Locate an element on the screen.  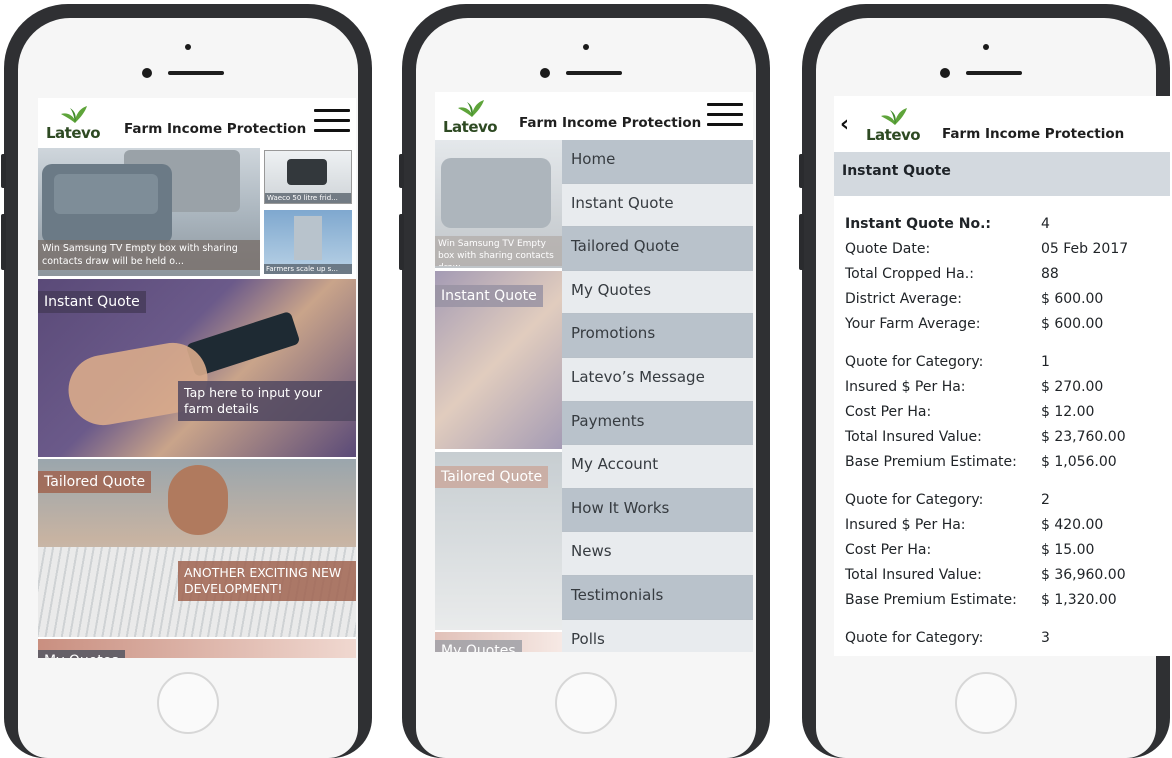
back-chevron-icon: ‹ is located at coordinates (844, 124).